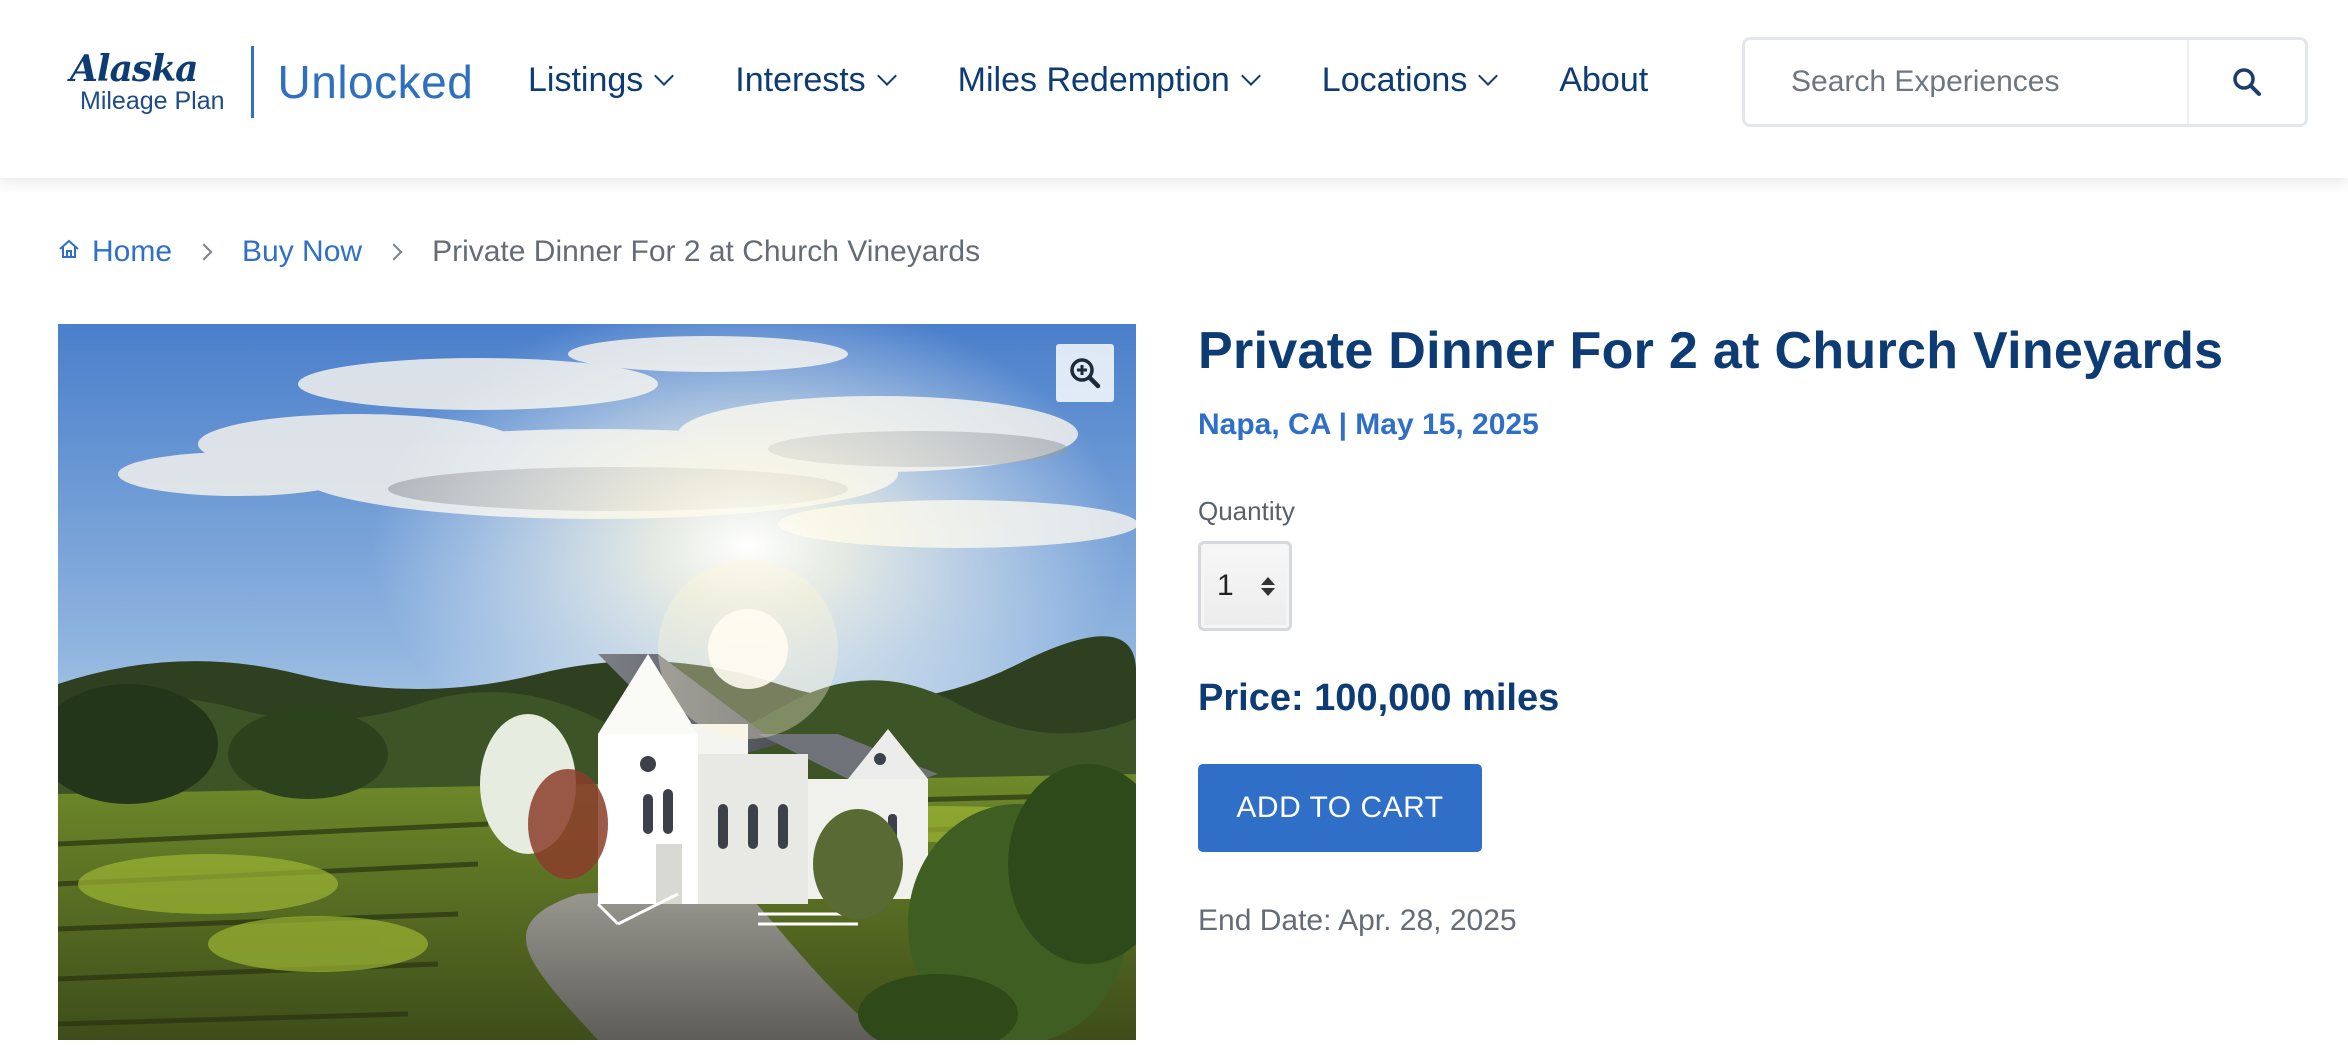  I want to click on arrow-up-icon, so click(1268, 580).